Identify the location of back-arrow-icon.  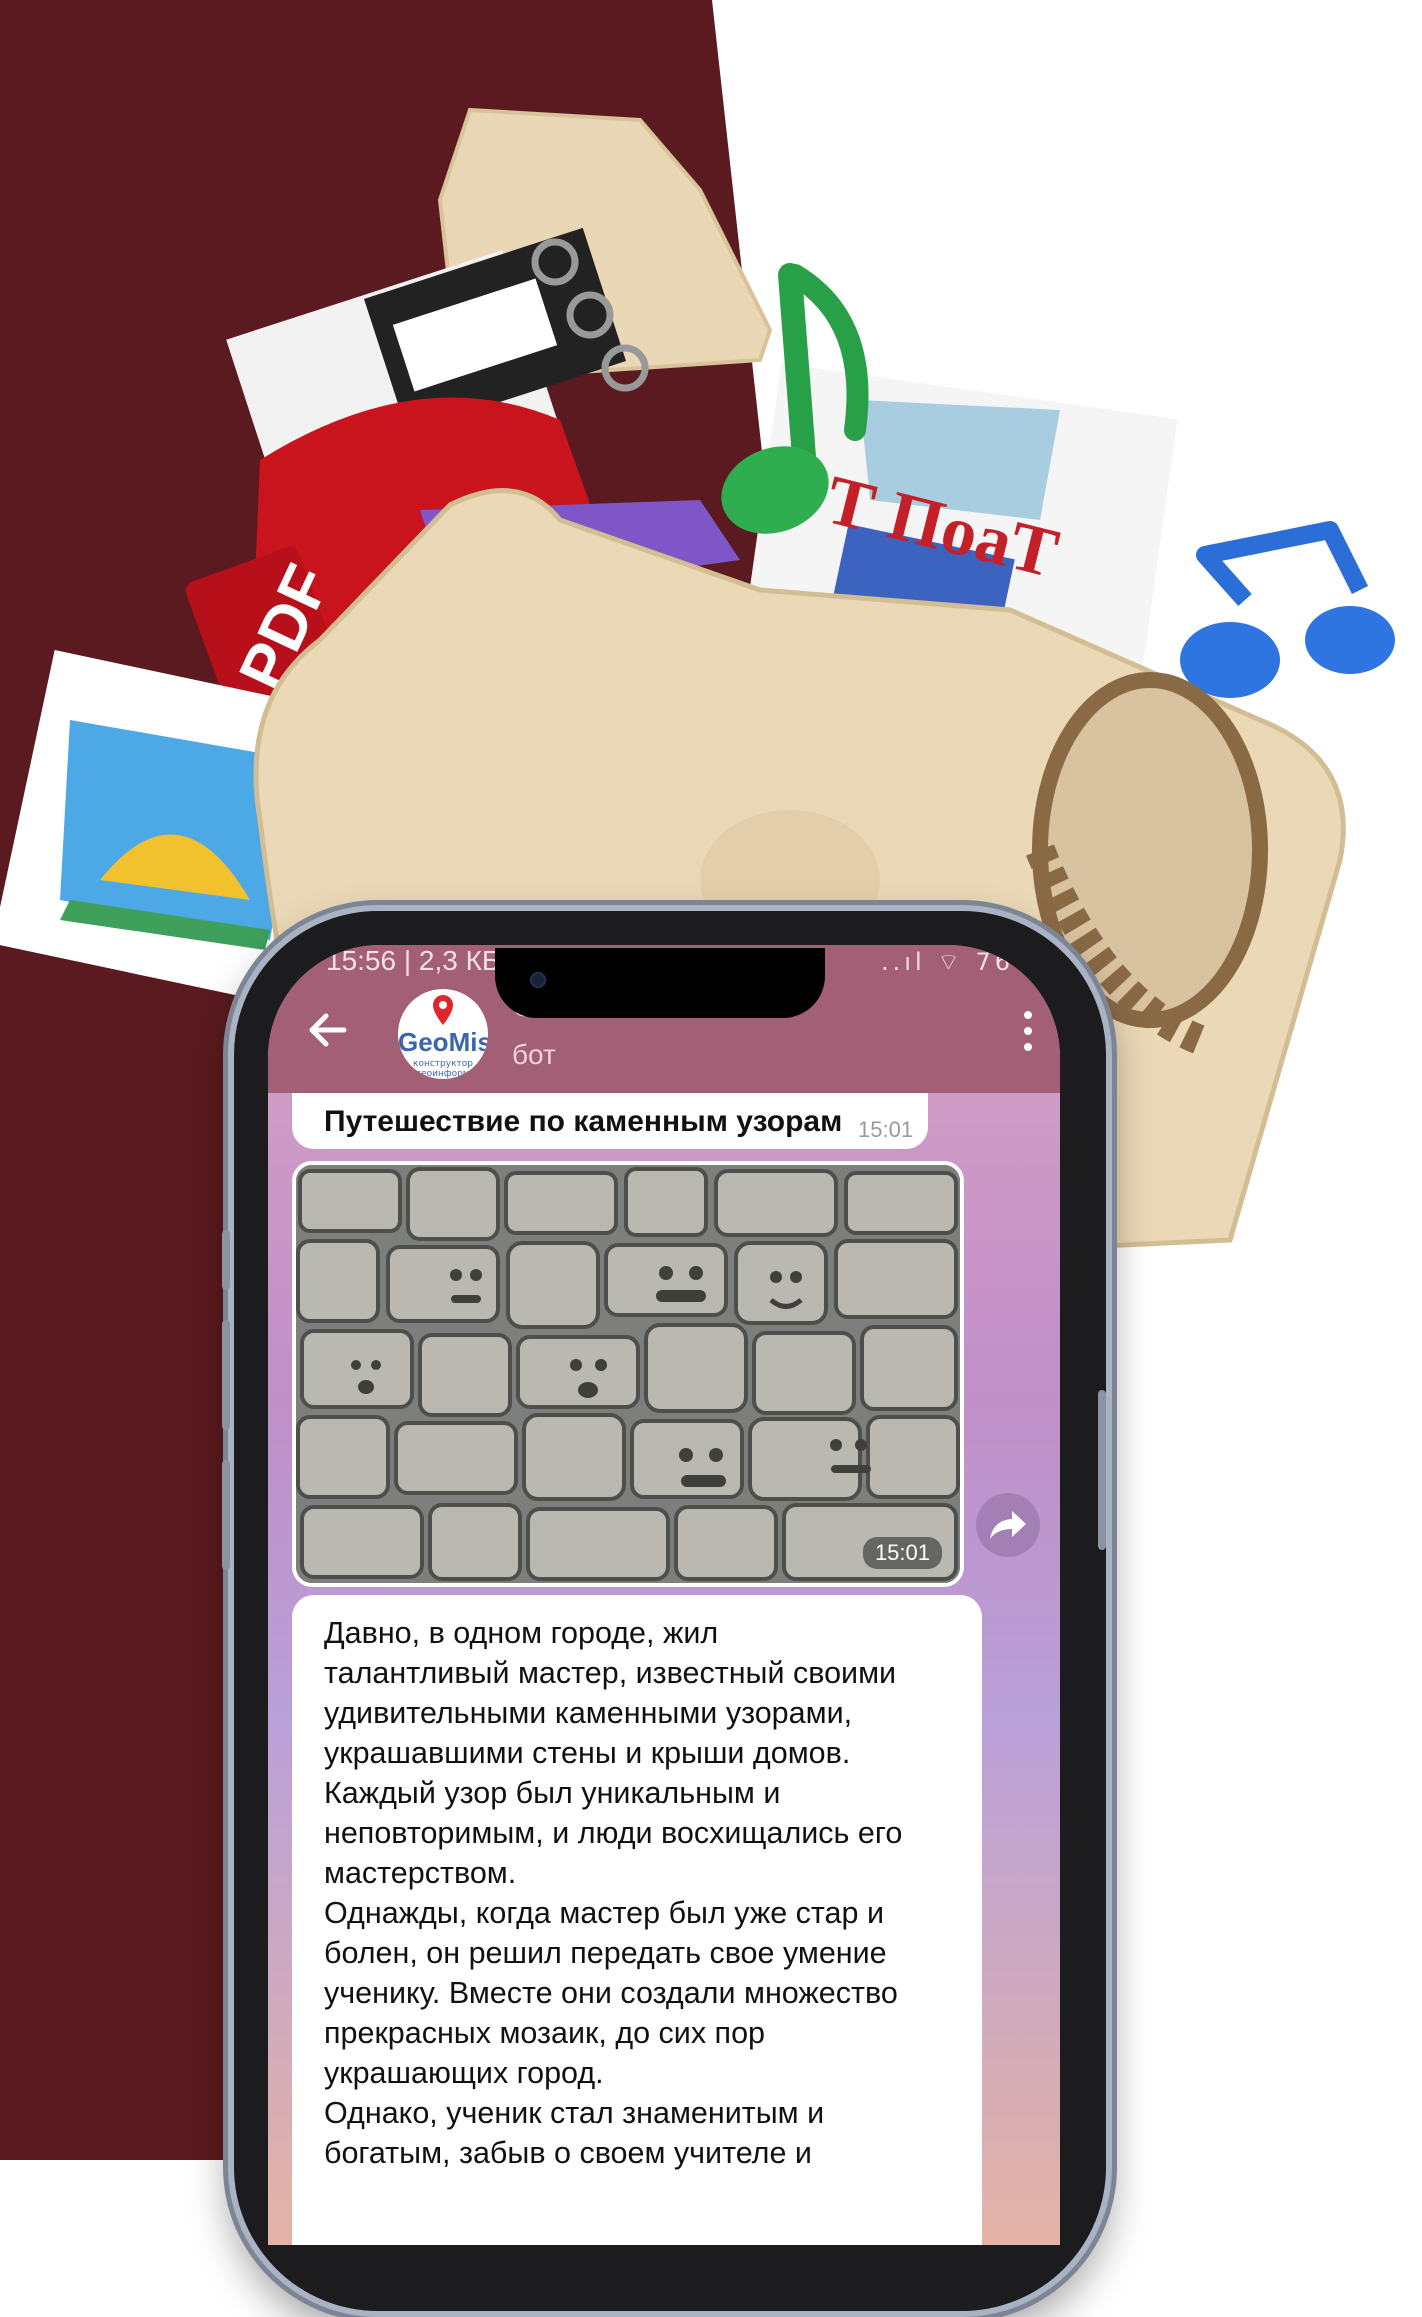
(329, 1030).